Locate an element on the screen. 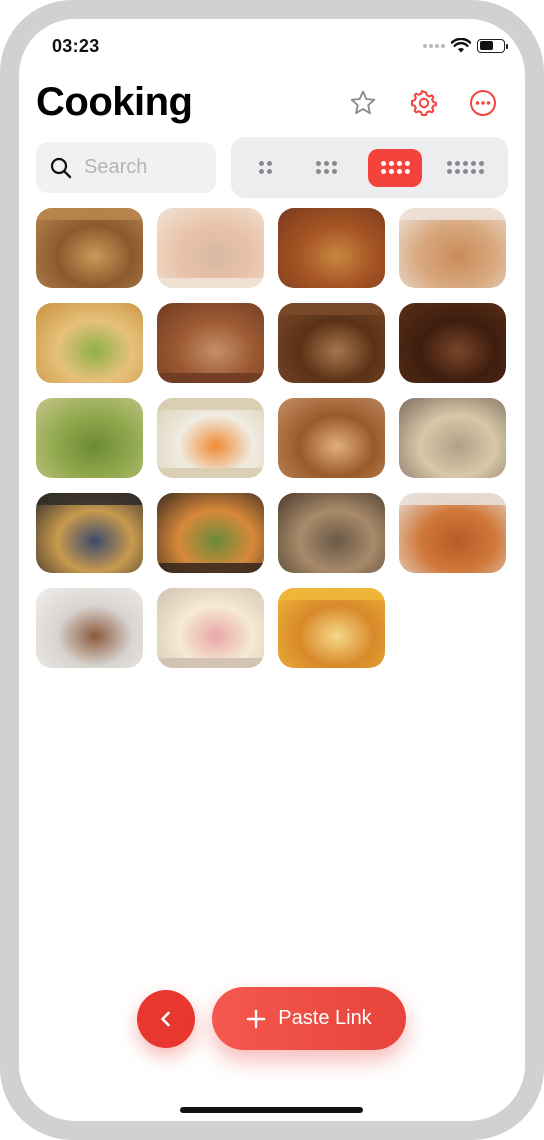 The height and width of the screenshot is (1140, 544). grid-5-columns-option is located at coordinates (466, 168).